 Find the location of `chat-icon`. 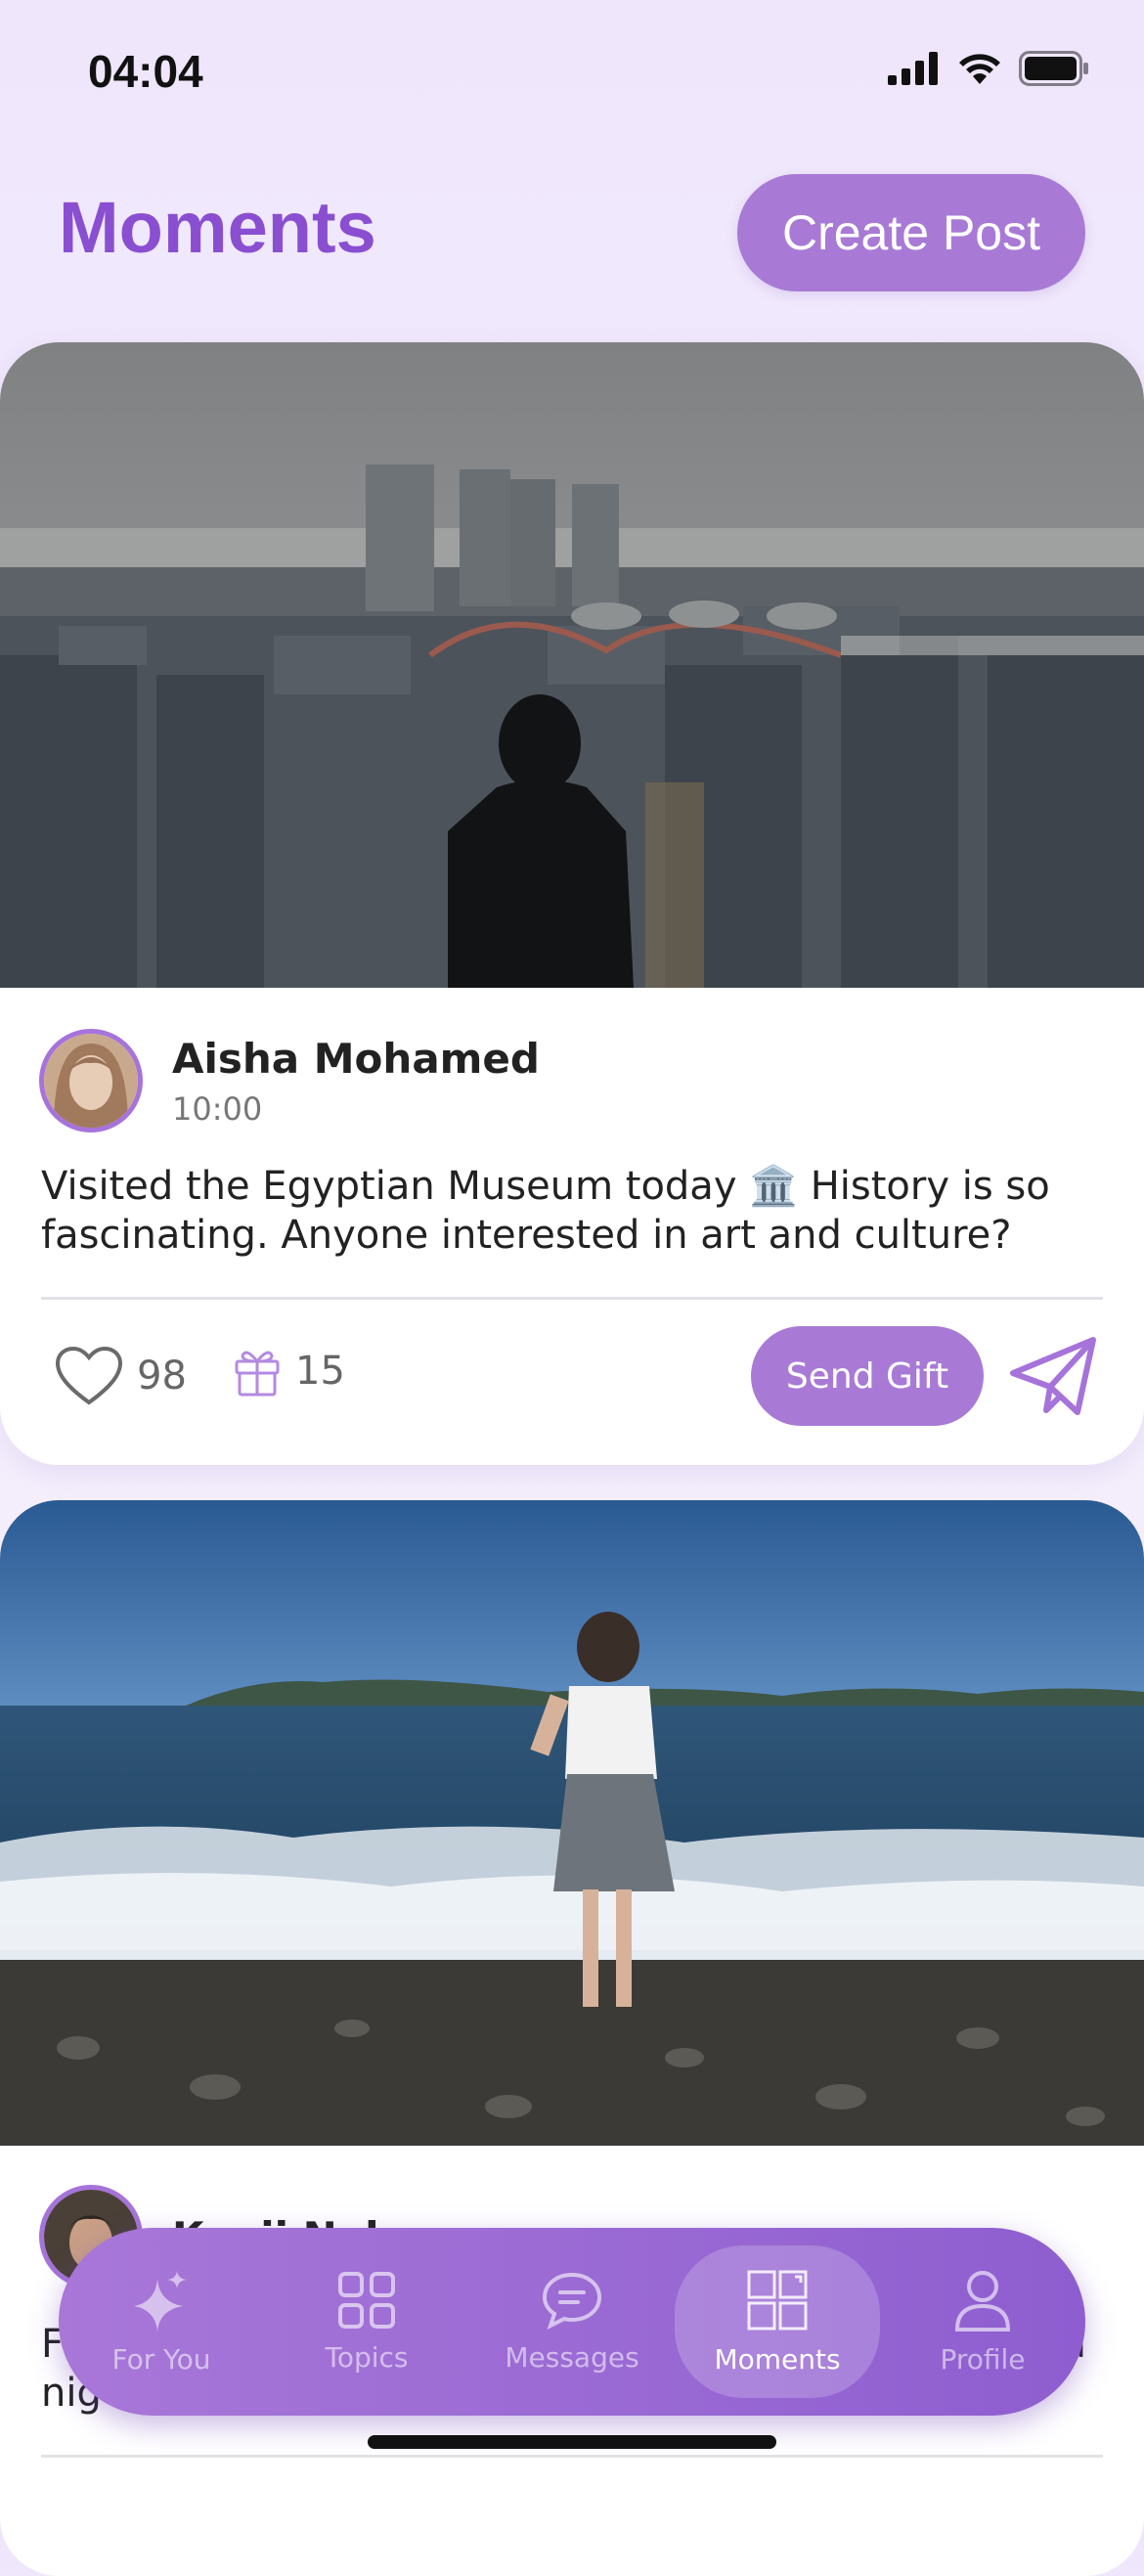

chat-icon is located at coordinates (572, 2301).